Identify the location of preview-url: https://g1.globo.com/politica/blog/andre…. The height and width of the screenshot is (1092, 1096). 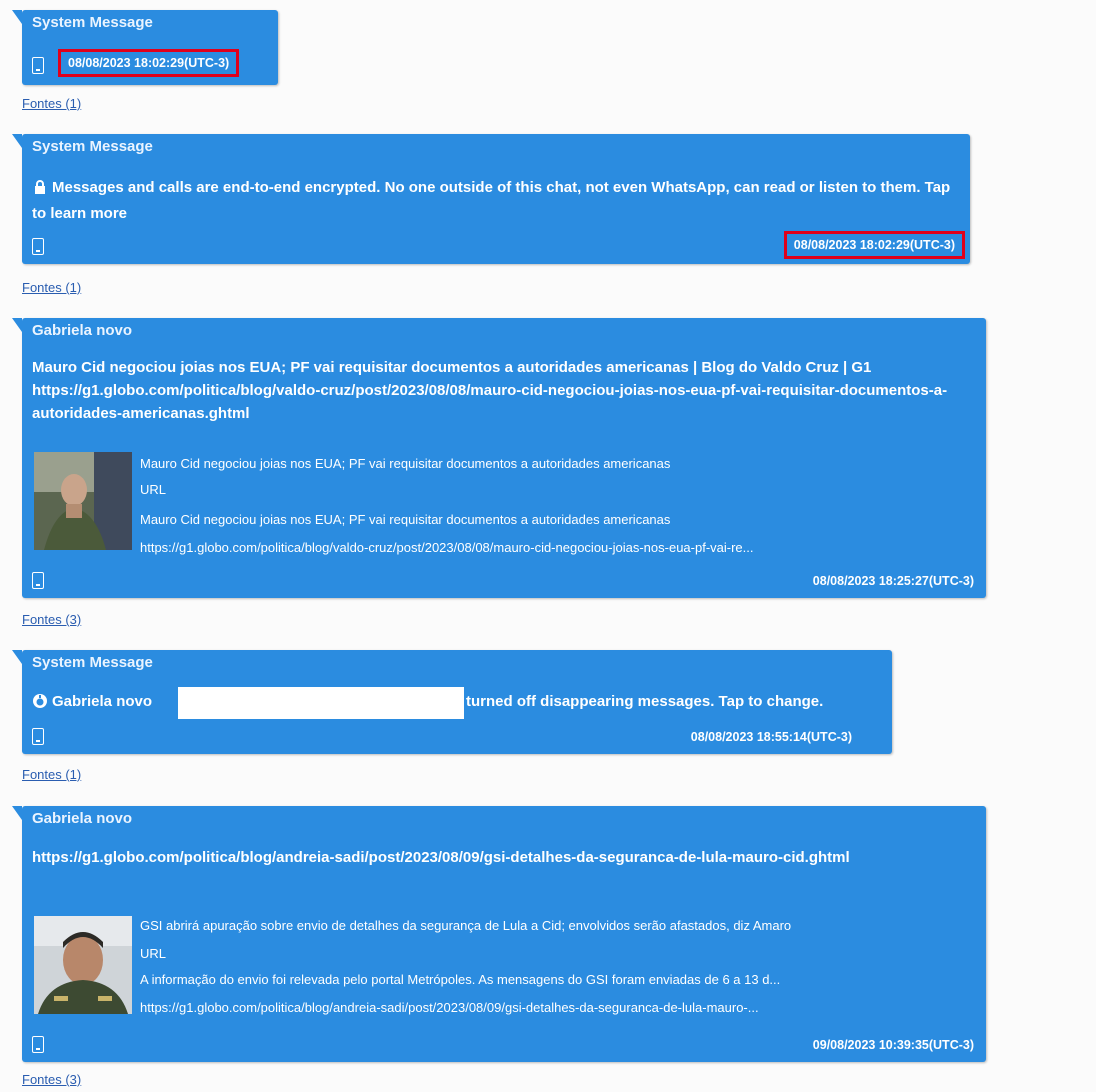
(558, 1007).